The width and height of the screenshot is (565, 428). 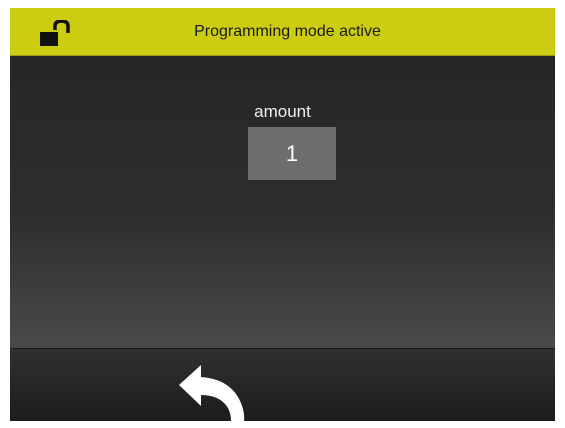 What do you see at coordinates (292, 153) in the screenshot?
I see `amount-value-field: 1` at bounding box center [292, 153].